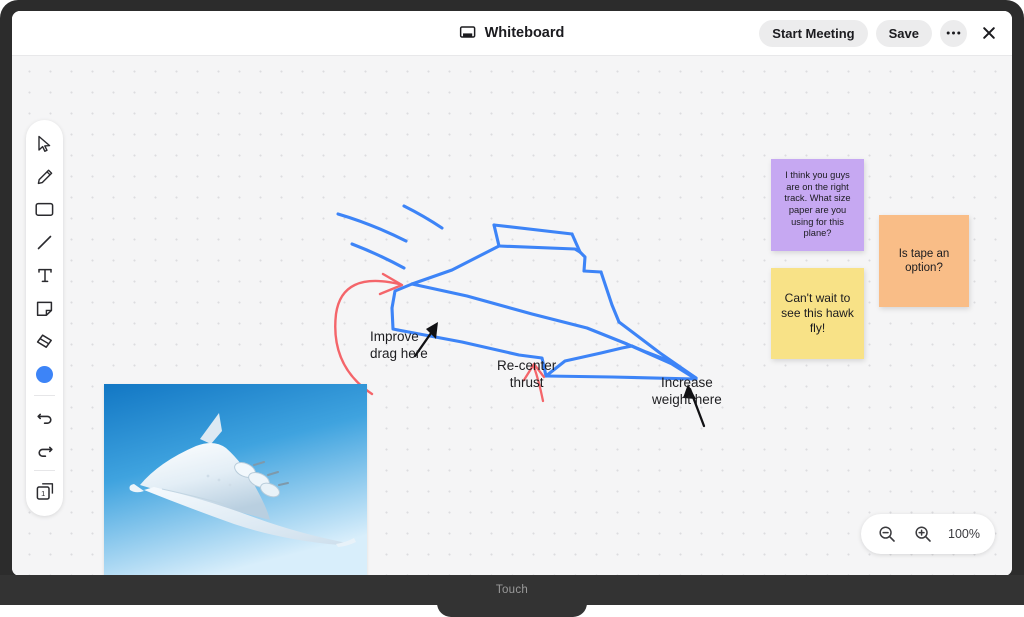 Image resolution: width=1024 pixels, height=617 pixels. I want to click on aircraft-photo, so click(235, 480).